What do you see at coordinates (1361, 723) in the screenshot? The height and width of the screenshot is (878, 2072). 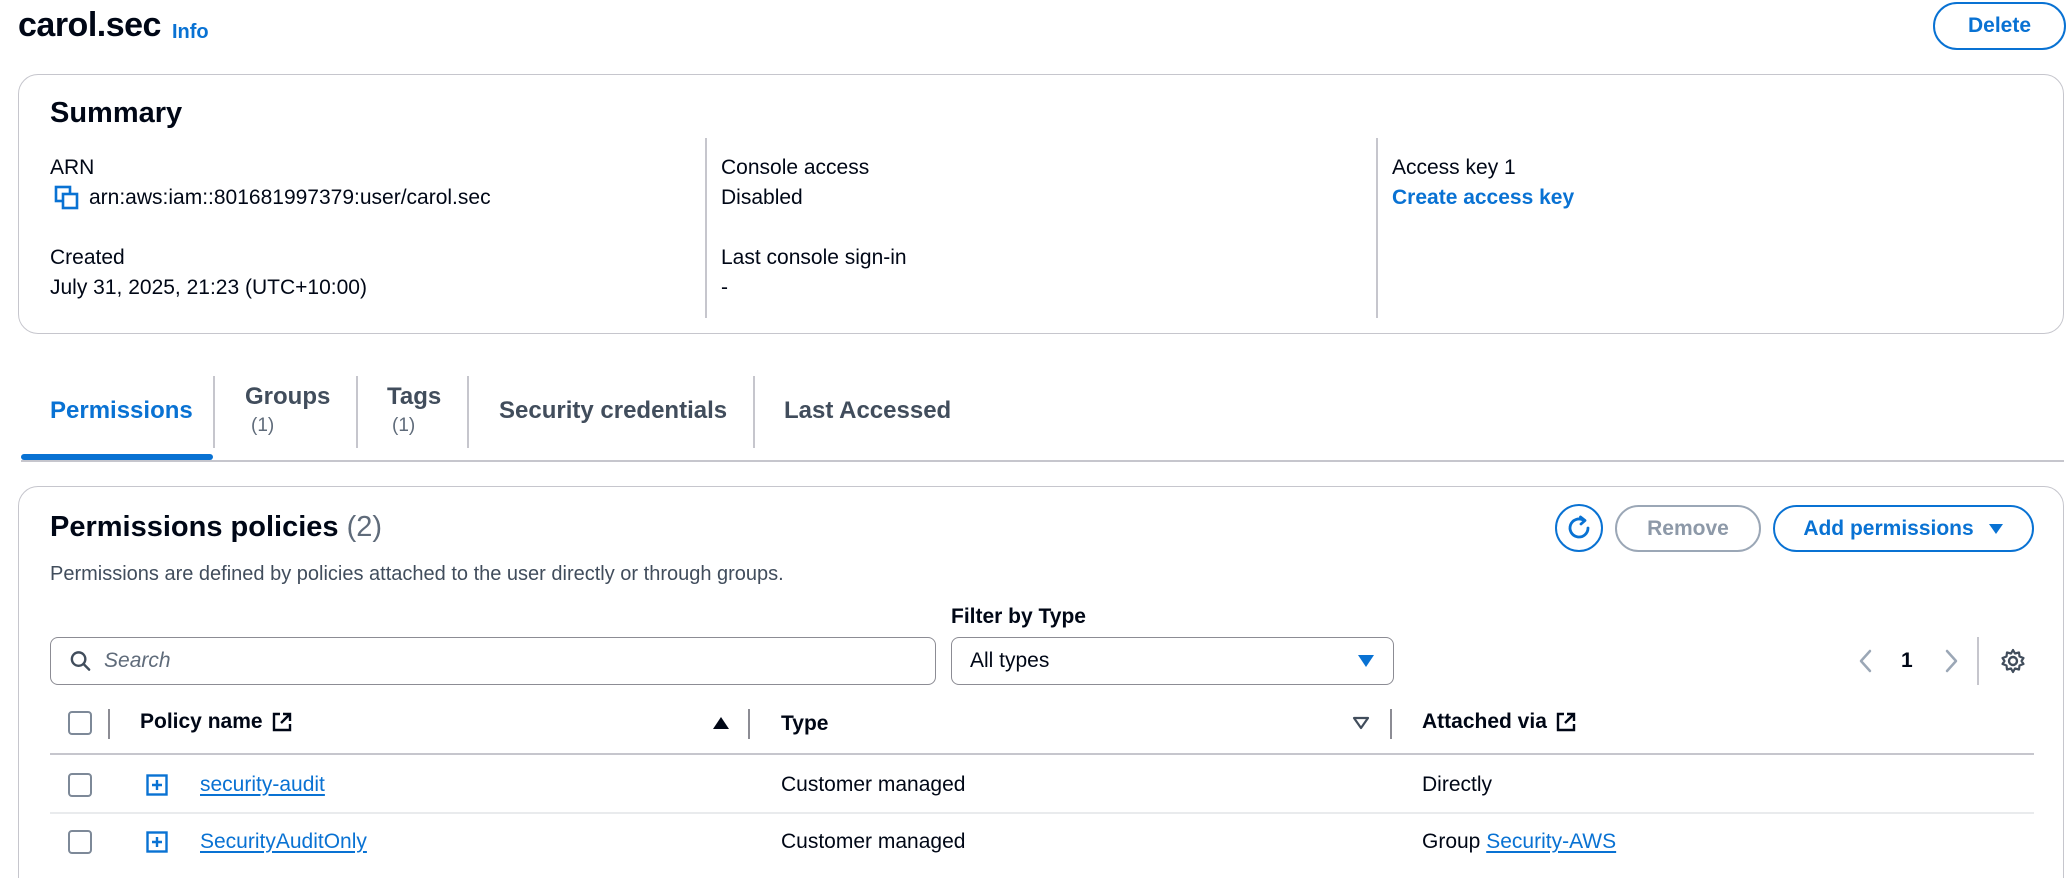 I see `sort-icon` at bounding box center [1361, 723].